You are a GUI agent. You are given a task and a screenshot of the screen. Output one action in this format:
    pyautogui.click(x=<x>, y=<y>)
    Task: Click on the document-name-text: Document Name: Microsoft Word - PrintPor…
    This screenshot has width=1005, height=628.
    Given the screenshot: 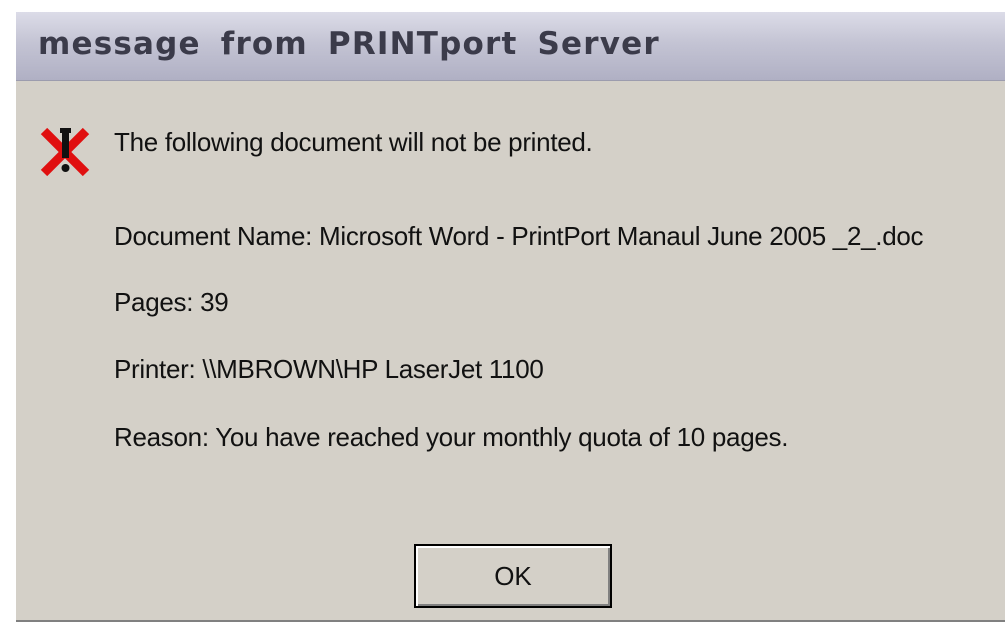 What is the action you would take?
    pyautogui.click(x=519, y=236)
    